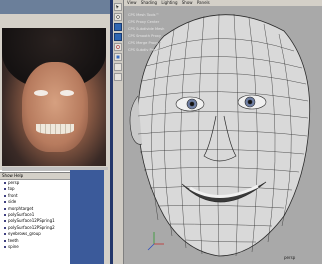  Describe the element at coordinates (21, 215) in the screenshot. I see `outliner-item-label: polySurface1` at that location.